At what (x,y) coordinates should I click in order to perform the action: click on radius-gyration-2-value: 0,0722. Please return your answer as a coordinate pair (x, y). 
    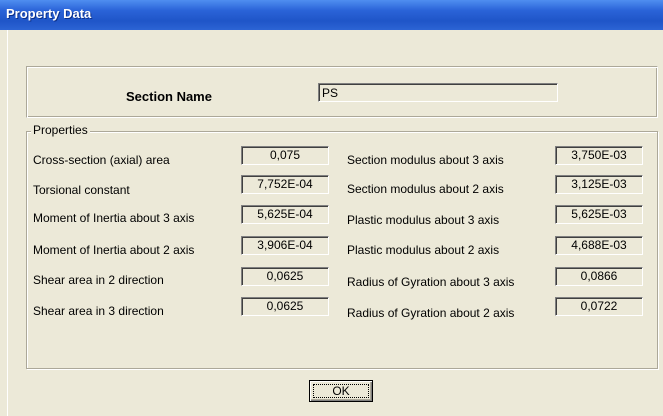
    Looking at the image, I should click on (599, 306).